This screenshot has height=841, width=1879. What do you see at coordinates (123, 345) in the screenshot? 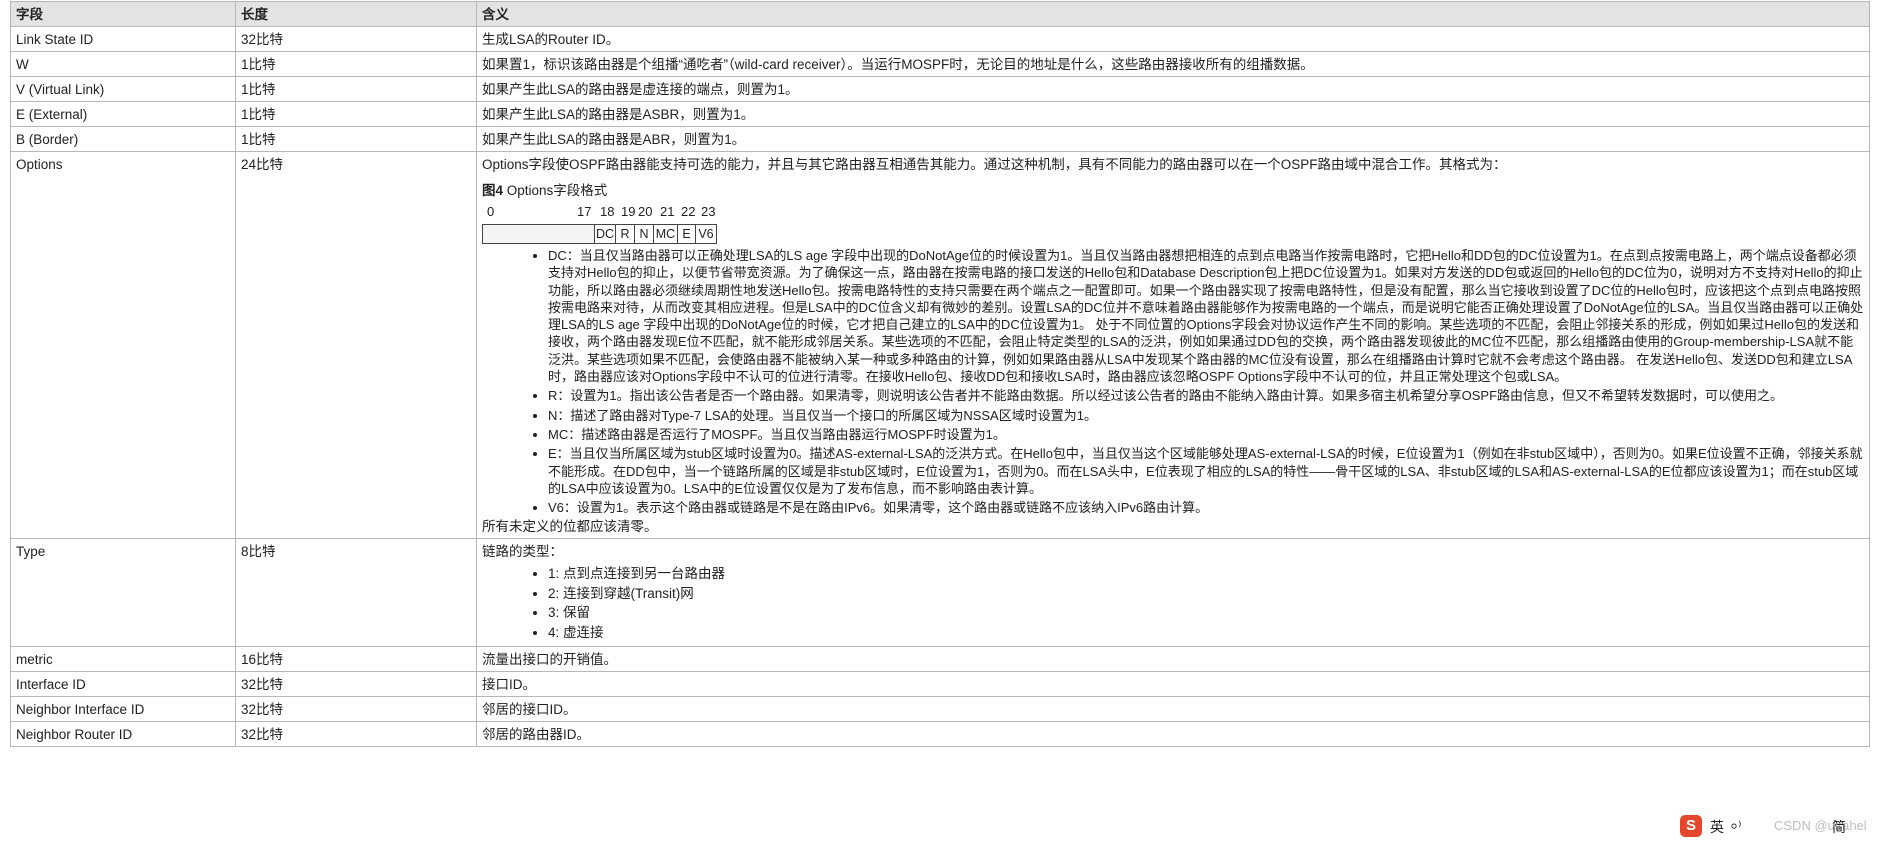
I see `cell-field: Options` at bounding box center [123, 345].